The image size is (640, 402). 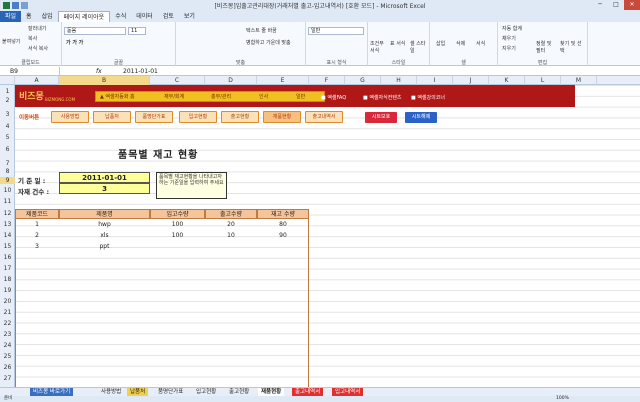 What do you see at coordinates (37, 224) in the screenshot?
I see `table-cell: 1` at bounding box center [37, 224].